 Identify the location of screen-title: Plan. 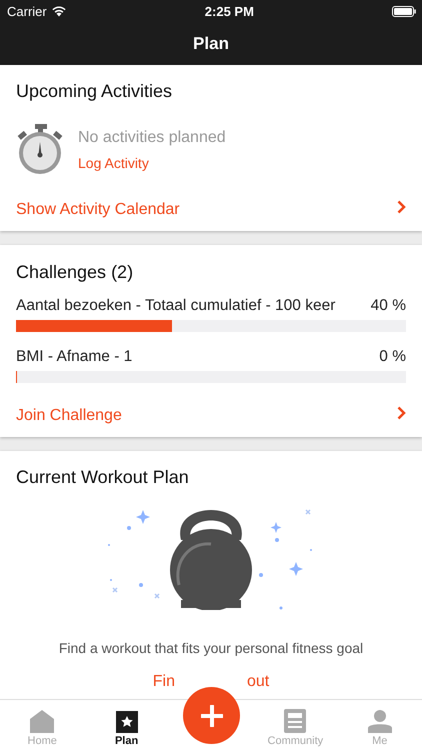
(211, 44).